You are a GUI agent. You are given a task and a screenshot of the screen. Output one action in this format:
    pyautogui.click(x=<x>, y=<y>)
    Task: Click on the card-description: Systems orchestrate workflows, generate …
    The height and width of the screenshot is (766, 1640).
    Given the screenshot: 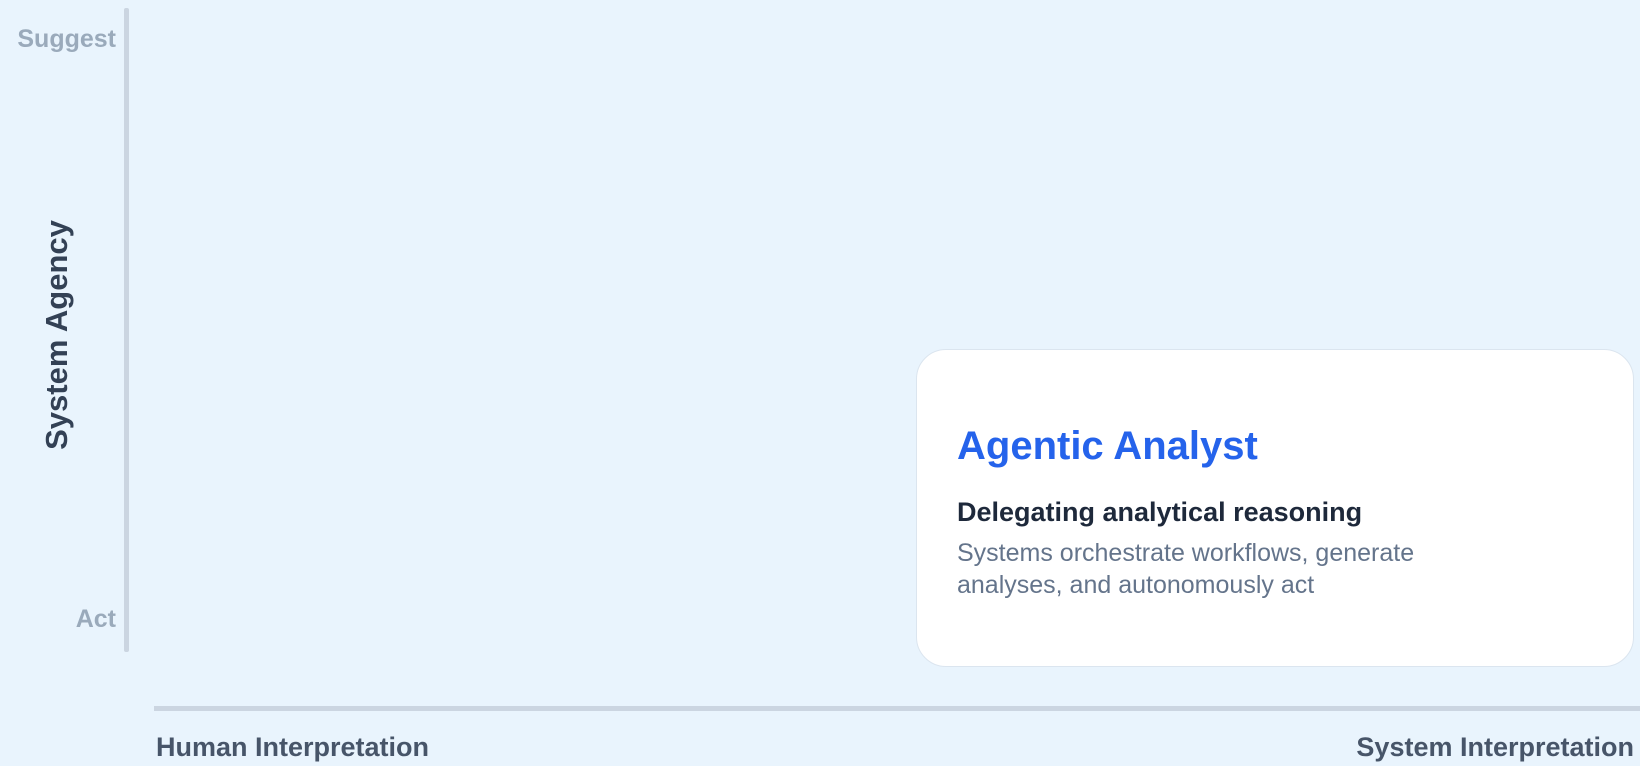 What is the action you would take?
    pyautogui.click(x=1186, y=569)
    